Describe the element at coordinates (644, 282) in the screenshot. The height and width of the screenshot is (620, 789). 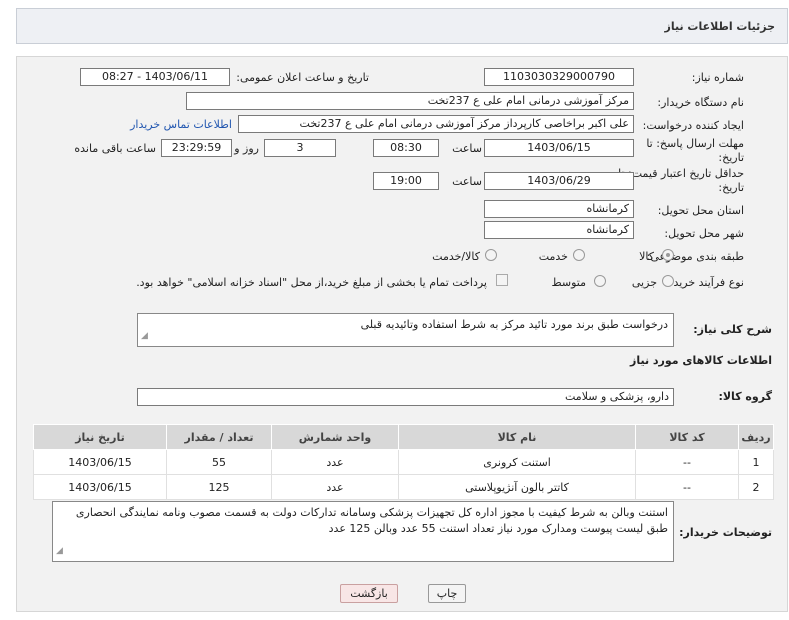
I see `process-option-minor: جزیی` at that location.